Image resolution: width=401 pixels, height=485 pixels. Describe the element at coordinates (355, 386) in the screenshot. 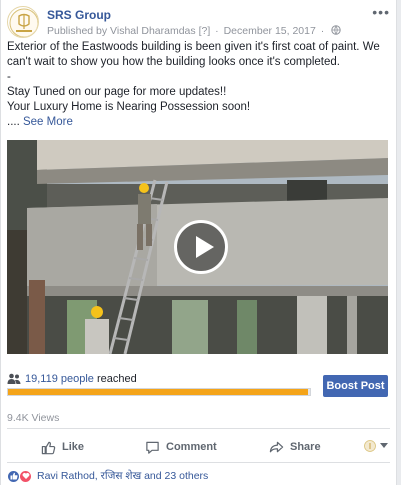

I see `boost-post-button: Boost Post` at that location.